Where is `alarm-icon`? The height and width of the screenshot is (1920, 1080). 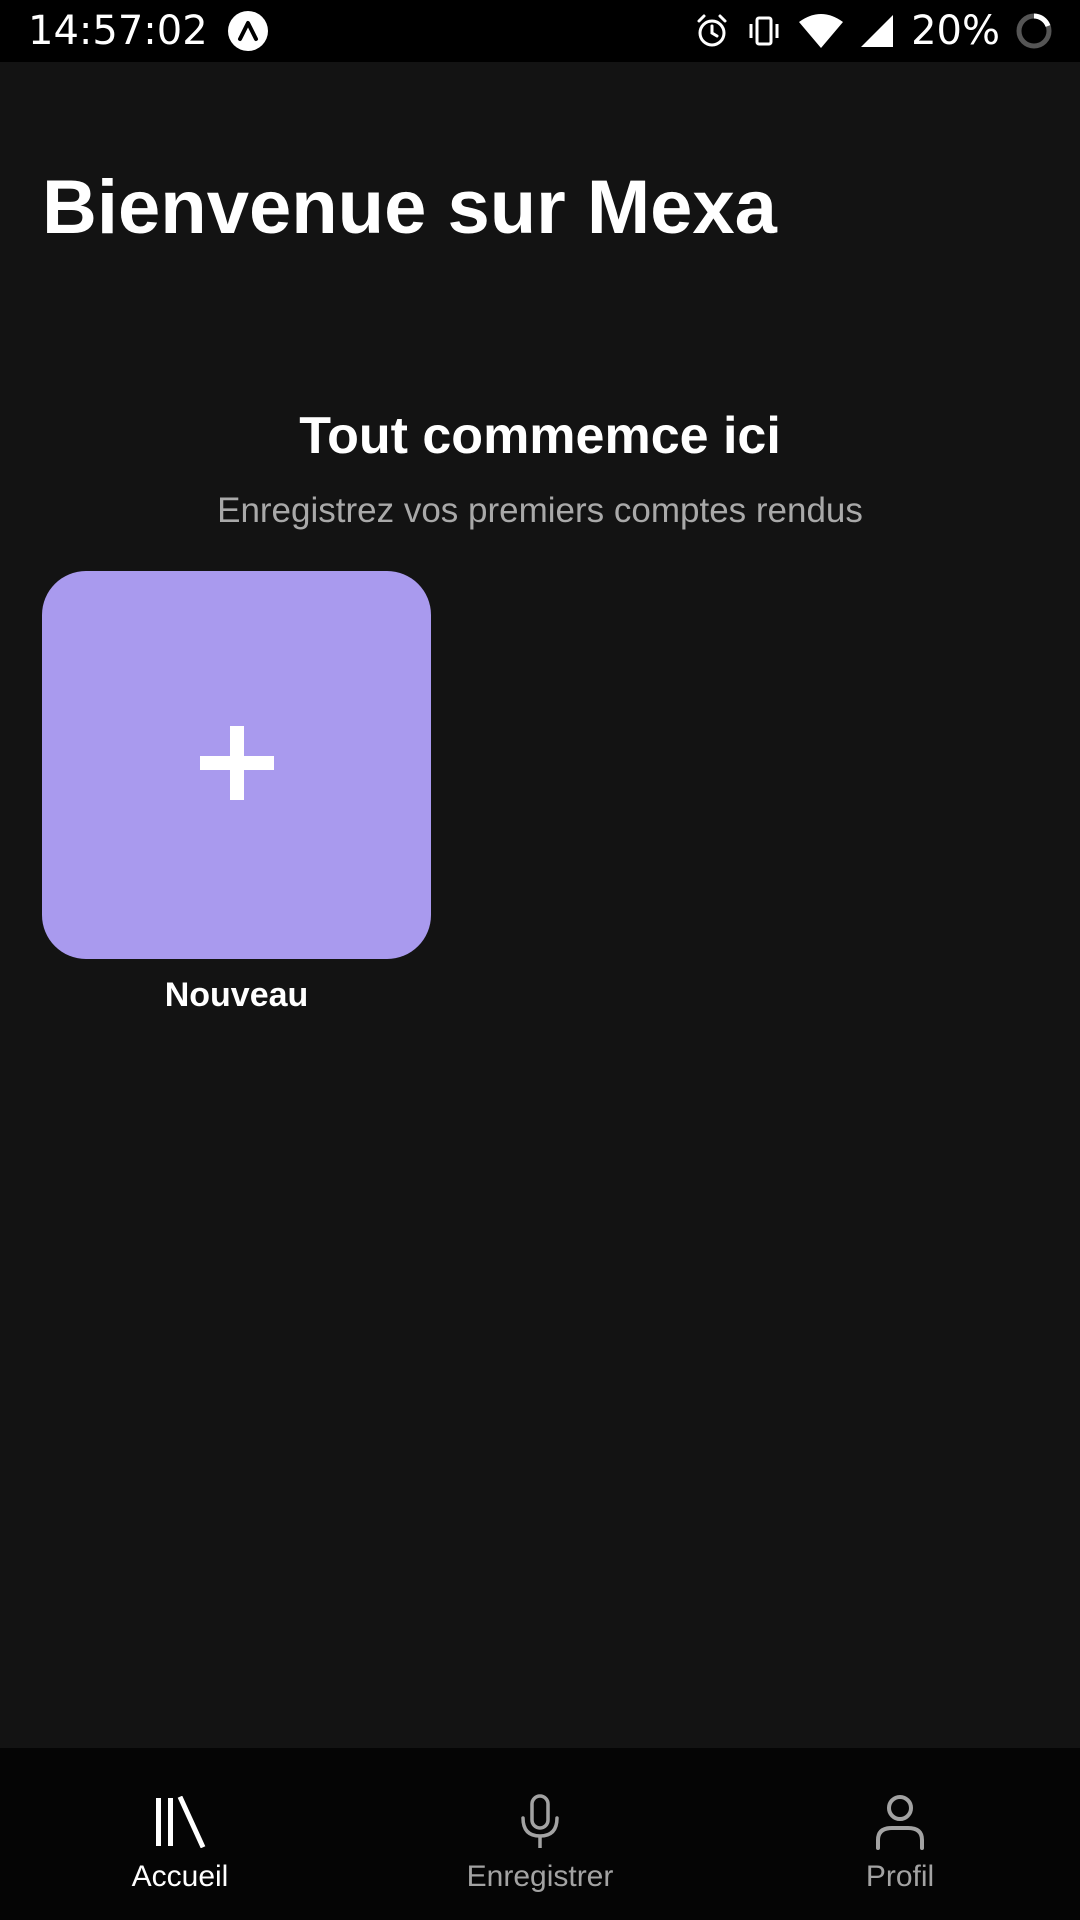 alarm-icon is located at coordinates (712, 31).